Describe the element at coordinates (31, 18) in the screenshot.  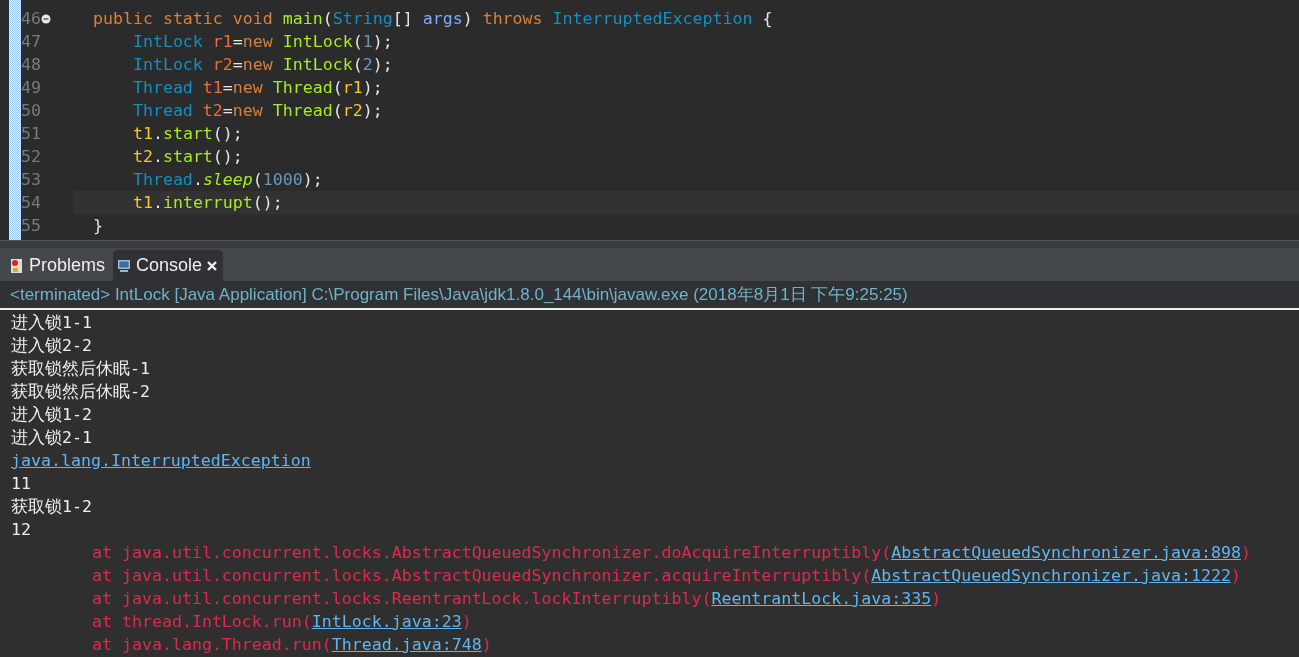
I see `line-number: 46` at that location.